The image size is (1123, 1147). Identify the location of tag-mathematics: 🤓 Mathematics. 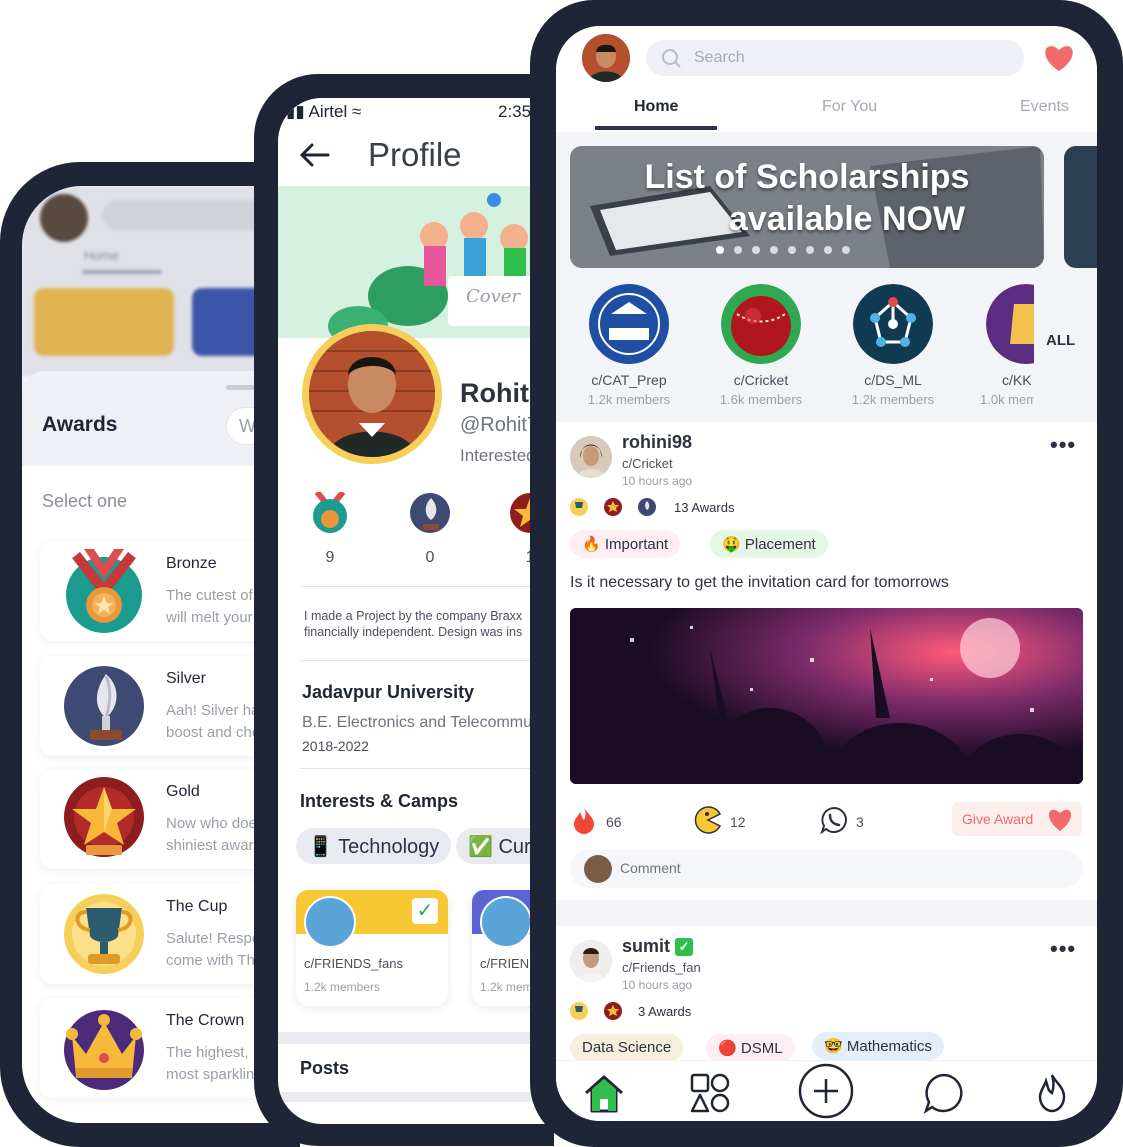
(878, 1046).